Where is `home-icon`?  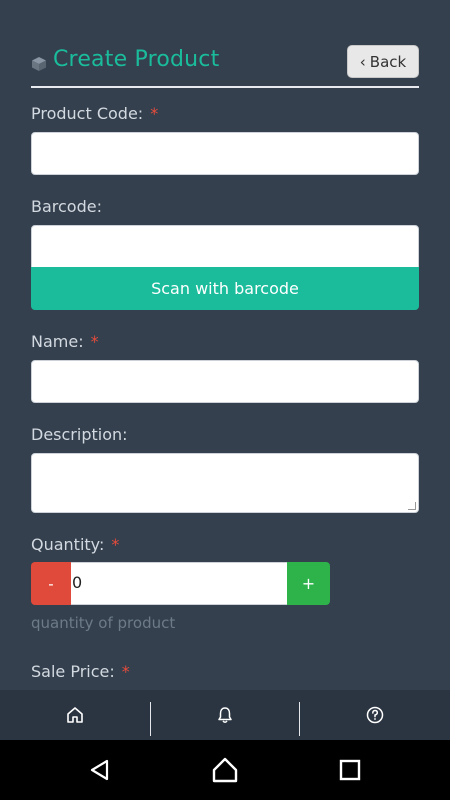 home-icon is located at coordinates (75, 715).